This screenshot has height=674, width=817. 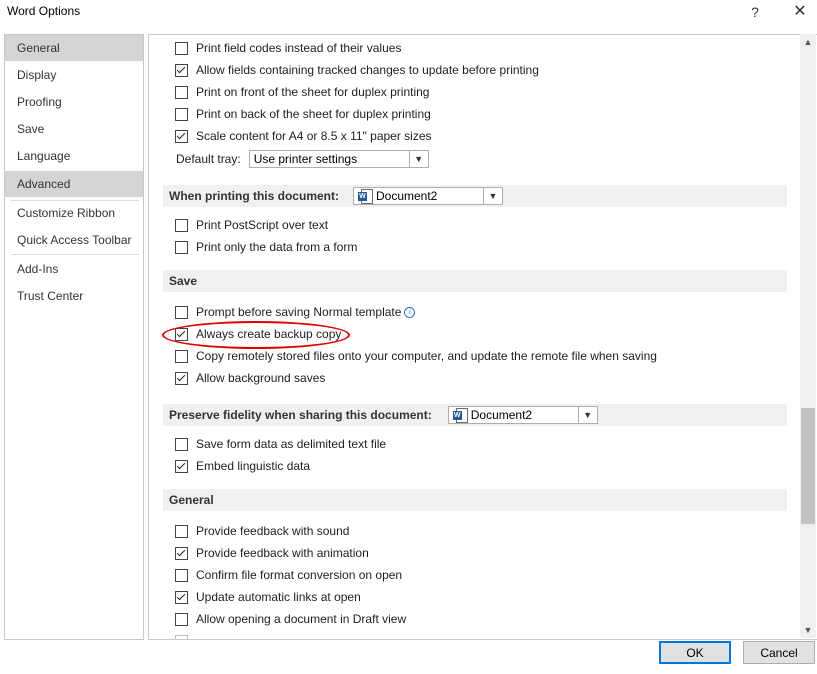 What do you see at coordinates (74, 156) in the screenshot?
I see `sidebar-item-language: Language` at bounding box center [74, 156].